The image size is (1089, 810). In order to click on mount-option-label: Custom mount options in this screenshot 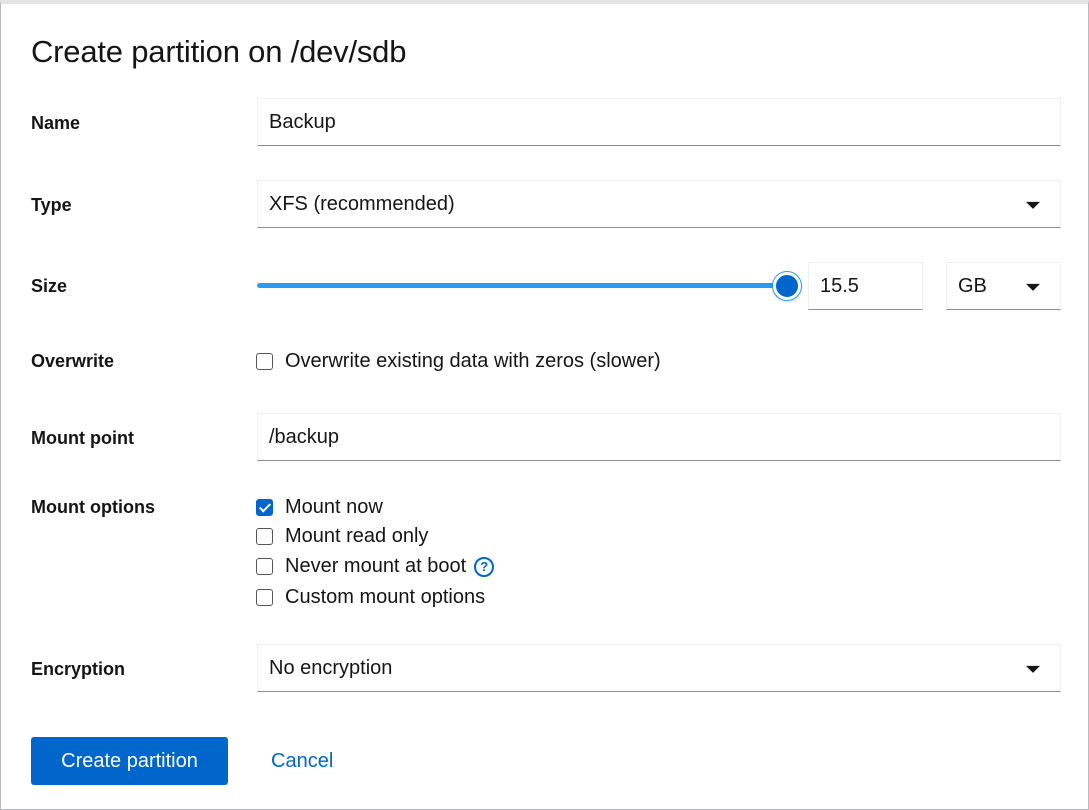, I will do `click(385, 597)`.